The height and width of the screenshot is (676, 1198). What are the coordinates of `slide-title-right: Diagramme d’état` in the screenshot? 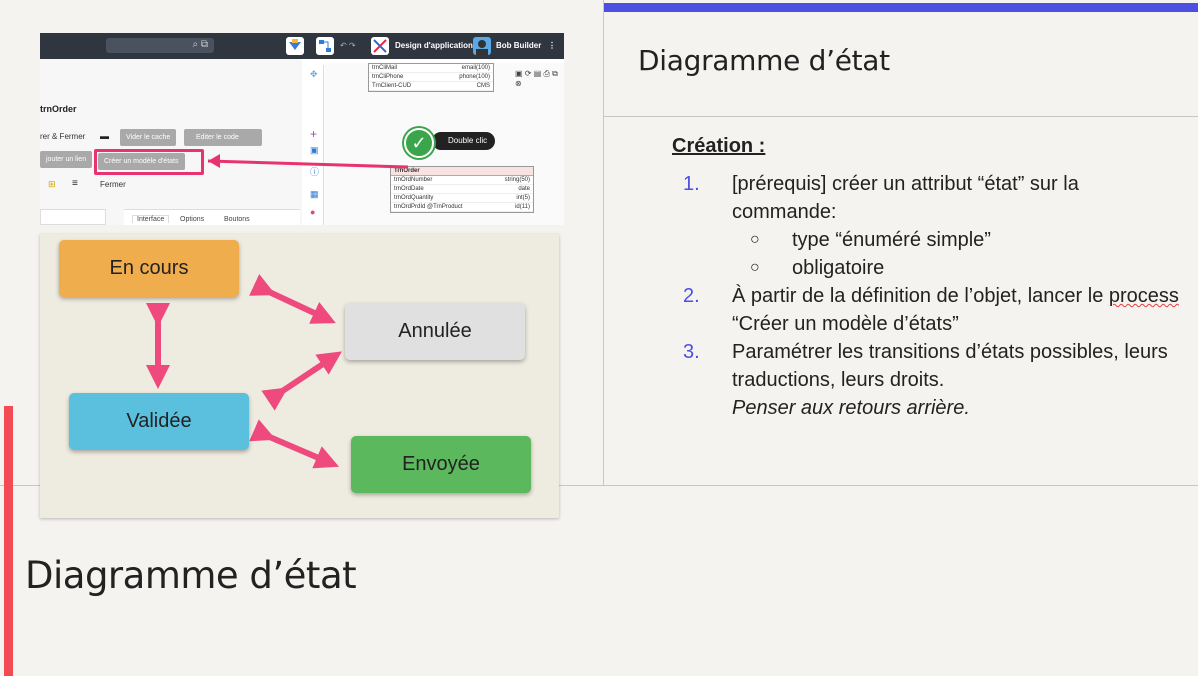 It's located at (764, 60).